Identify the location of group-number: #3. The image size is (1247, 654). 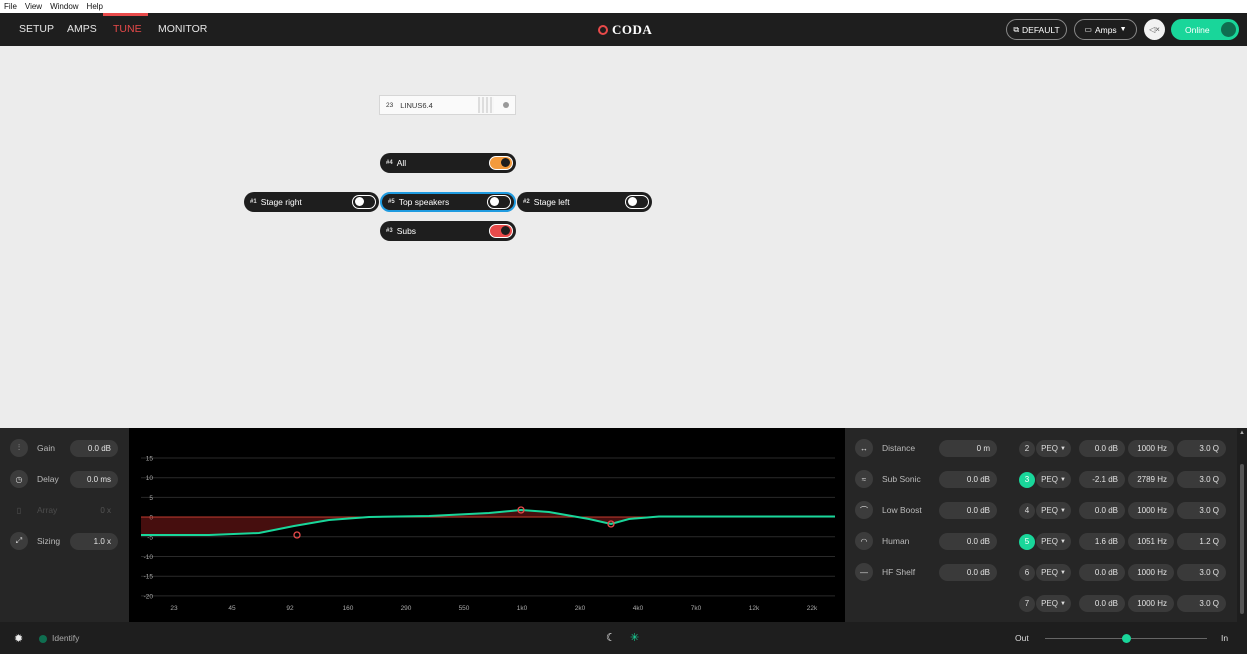
(389, 231).